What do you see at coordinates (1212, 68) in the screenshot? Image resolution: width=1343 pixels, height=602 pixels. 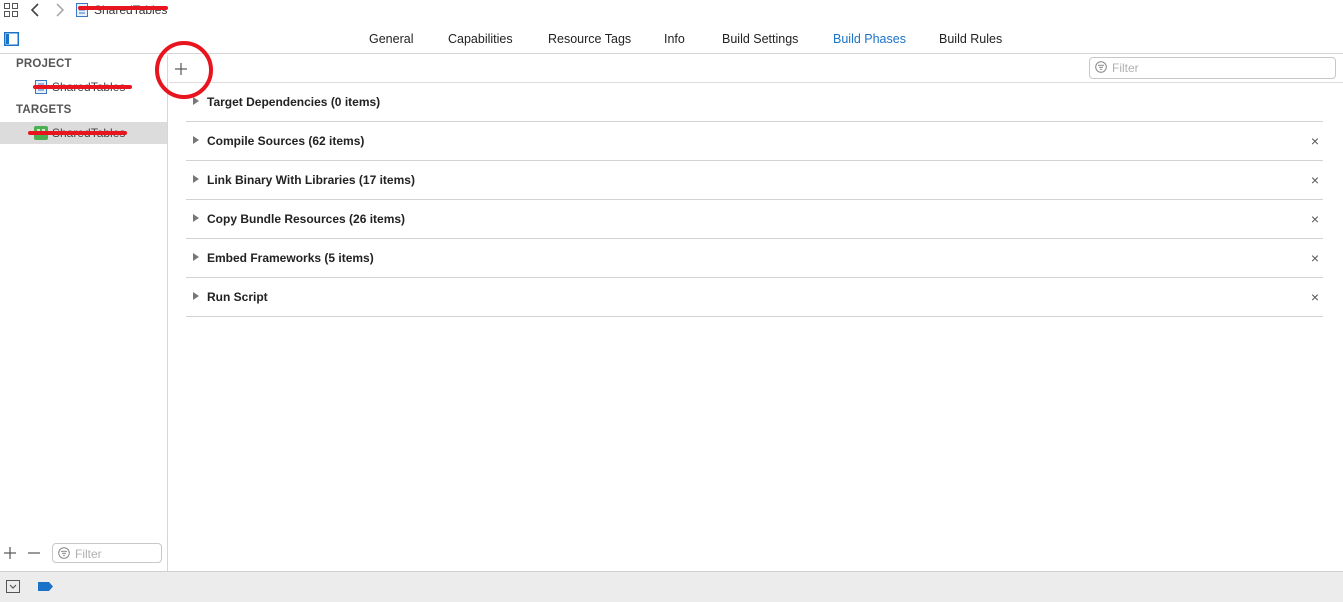 I see `phases-filter-field: Filter` at bounding box center [1212, 68].